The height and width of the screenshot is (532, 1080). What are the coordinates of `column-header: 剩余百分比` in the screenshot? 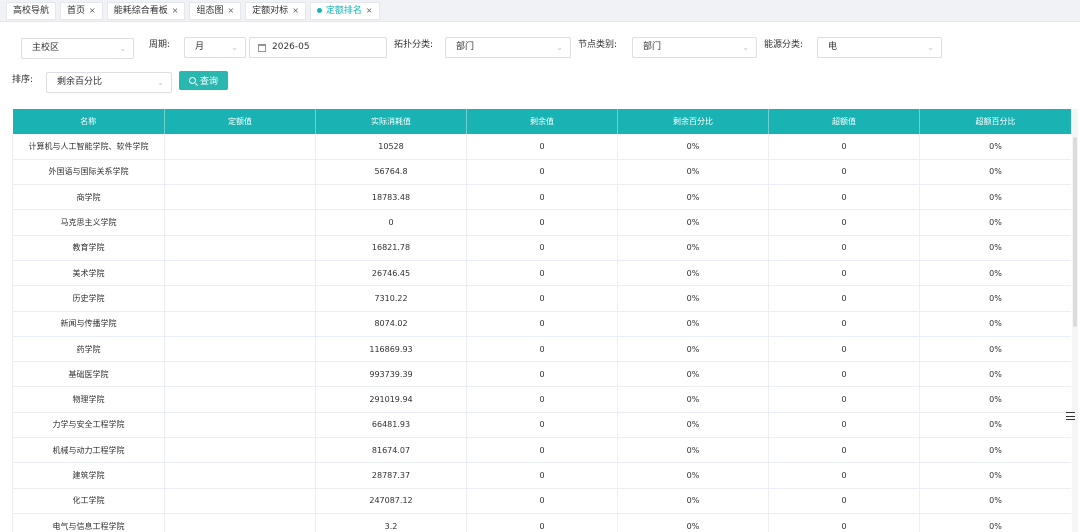 It's located at (693, 121).